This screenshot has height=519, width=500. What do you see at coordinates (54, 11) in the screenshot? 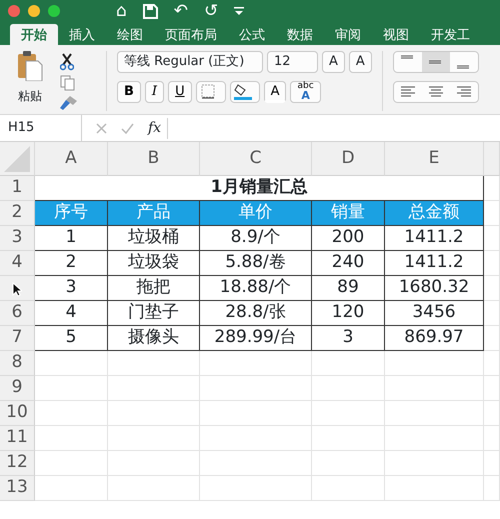
I see `maximize-button` at bounding box center [54, 11].